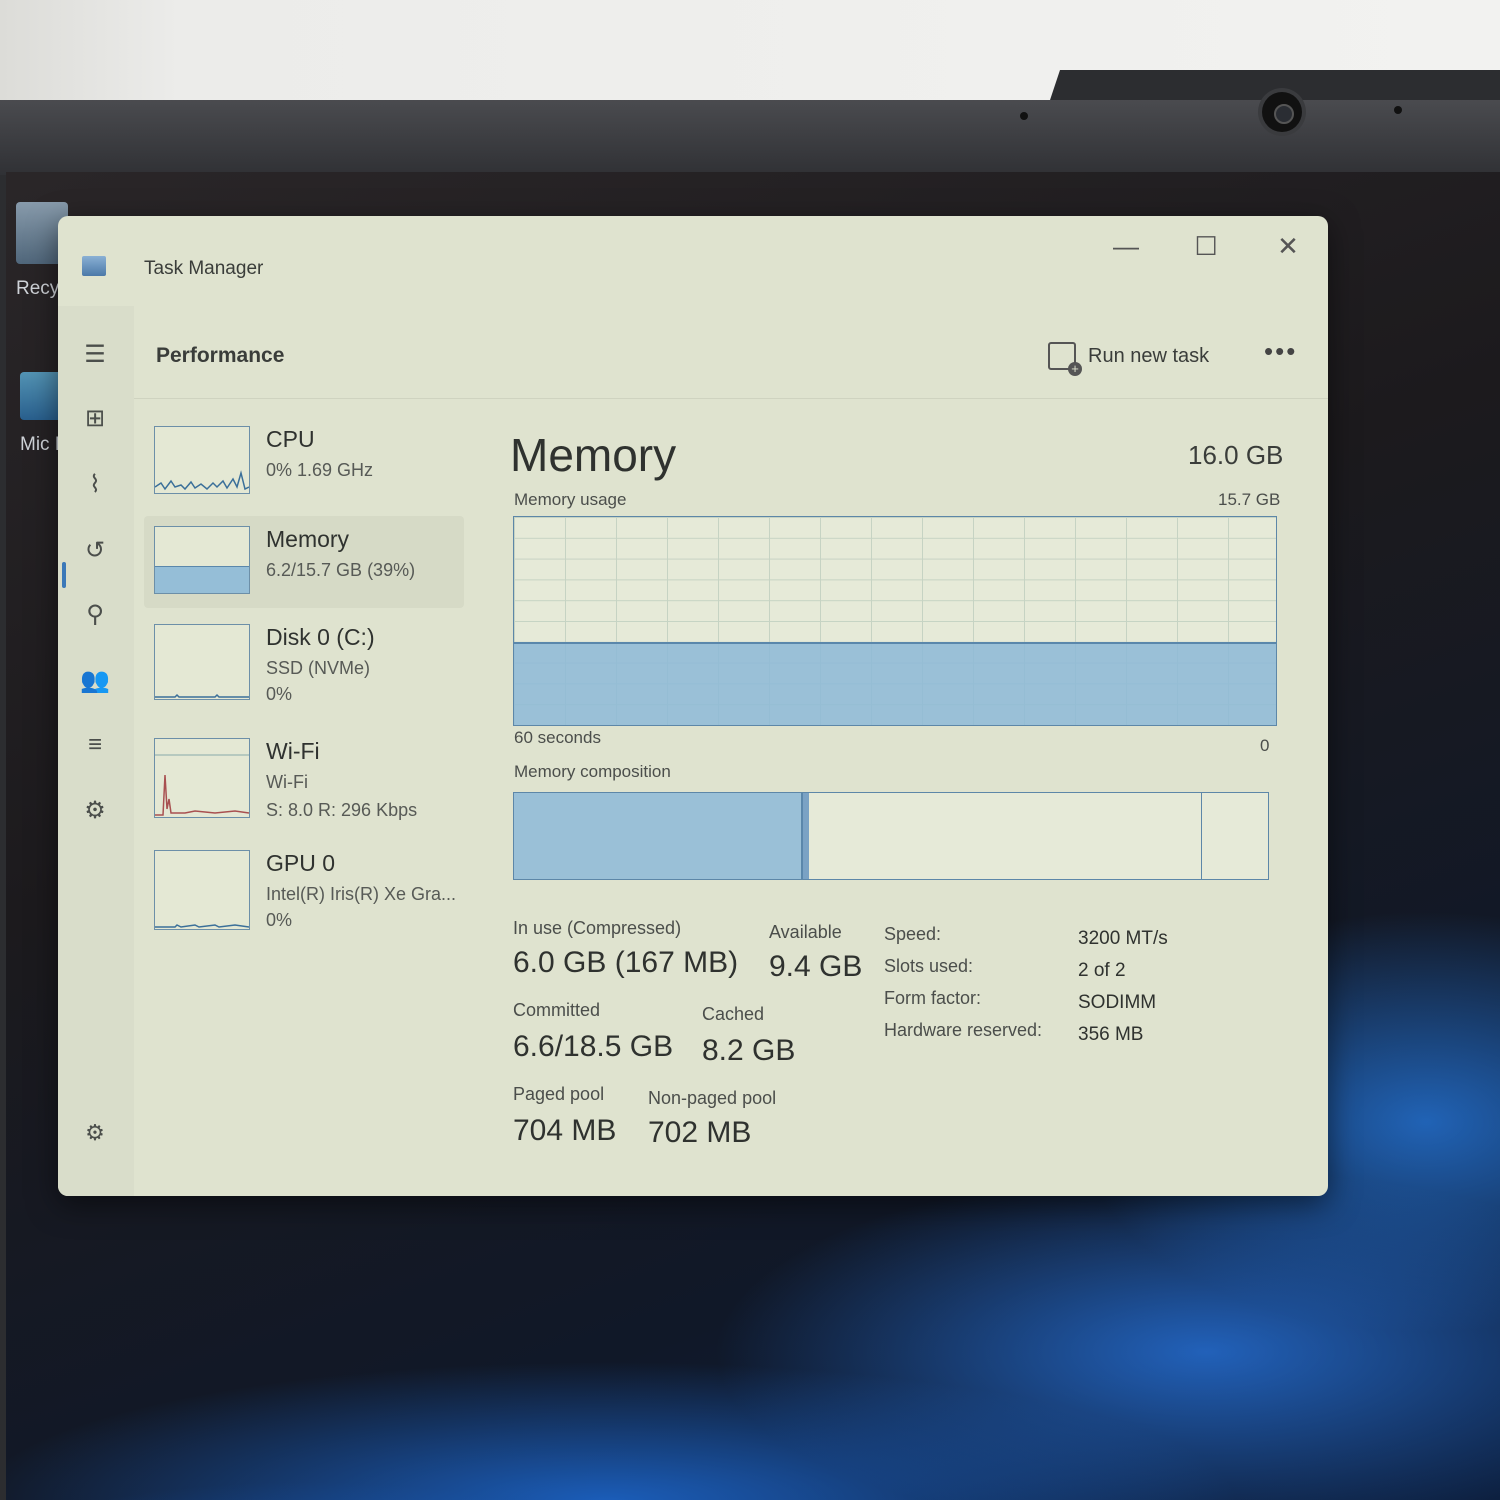 Image resolution: width=1500 pixels, height=1500 pixels. What do you see at coordinates (220, 355) in the screenshot?
I see `page-title: Performance` at bounding box center [220, 355].